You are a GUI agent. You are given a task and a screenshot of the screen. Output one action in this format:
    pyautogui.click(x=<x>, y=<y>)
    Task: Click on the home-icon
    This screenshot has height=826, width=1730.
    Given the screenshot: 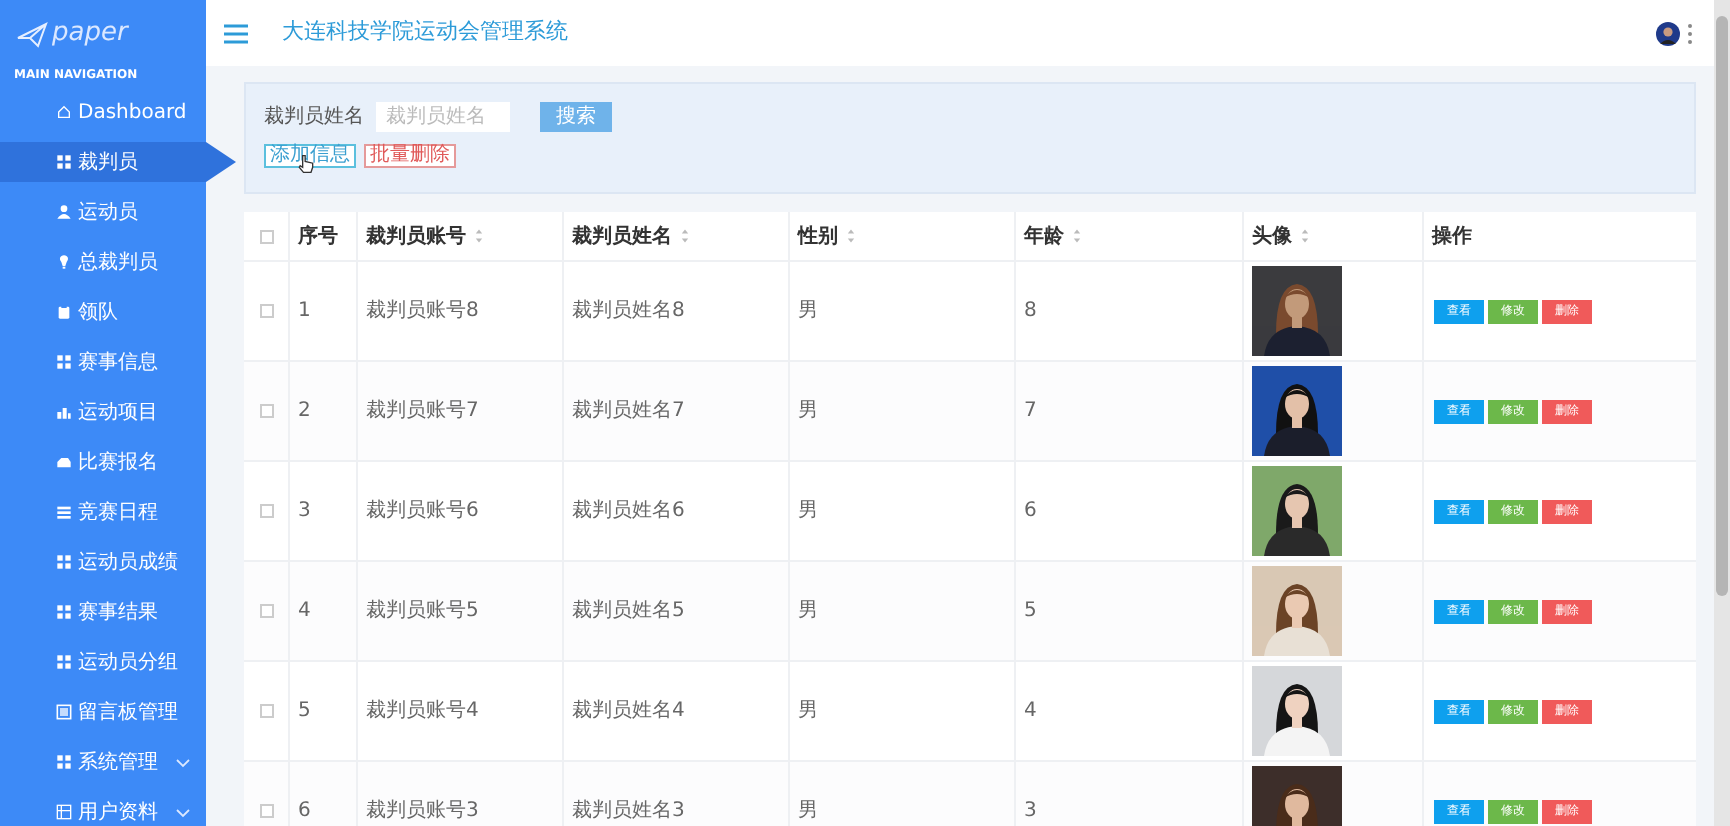 What is the action you would take?
    pyautogui.click(x=64, y=112)
    